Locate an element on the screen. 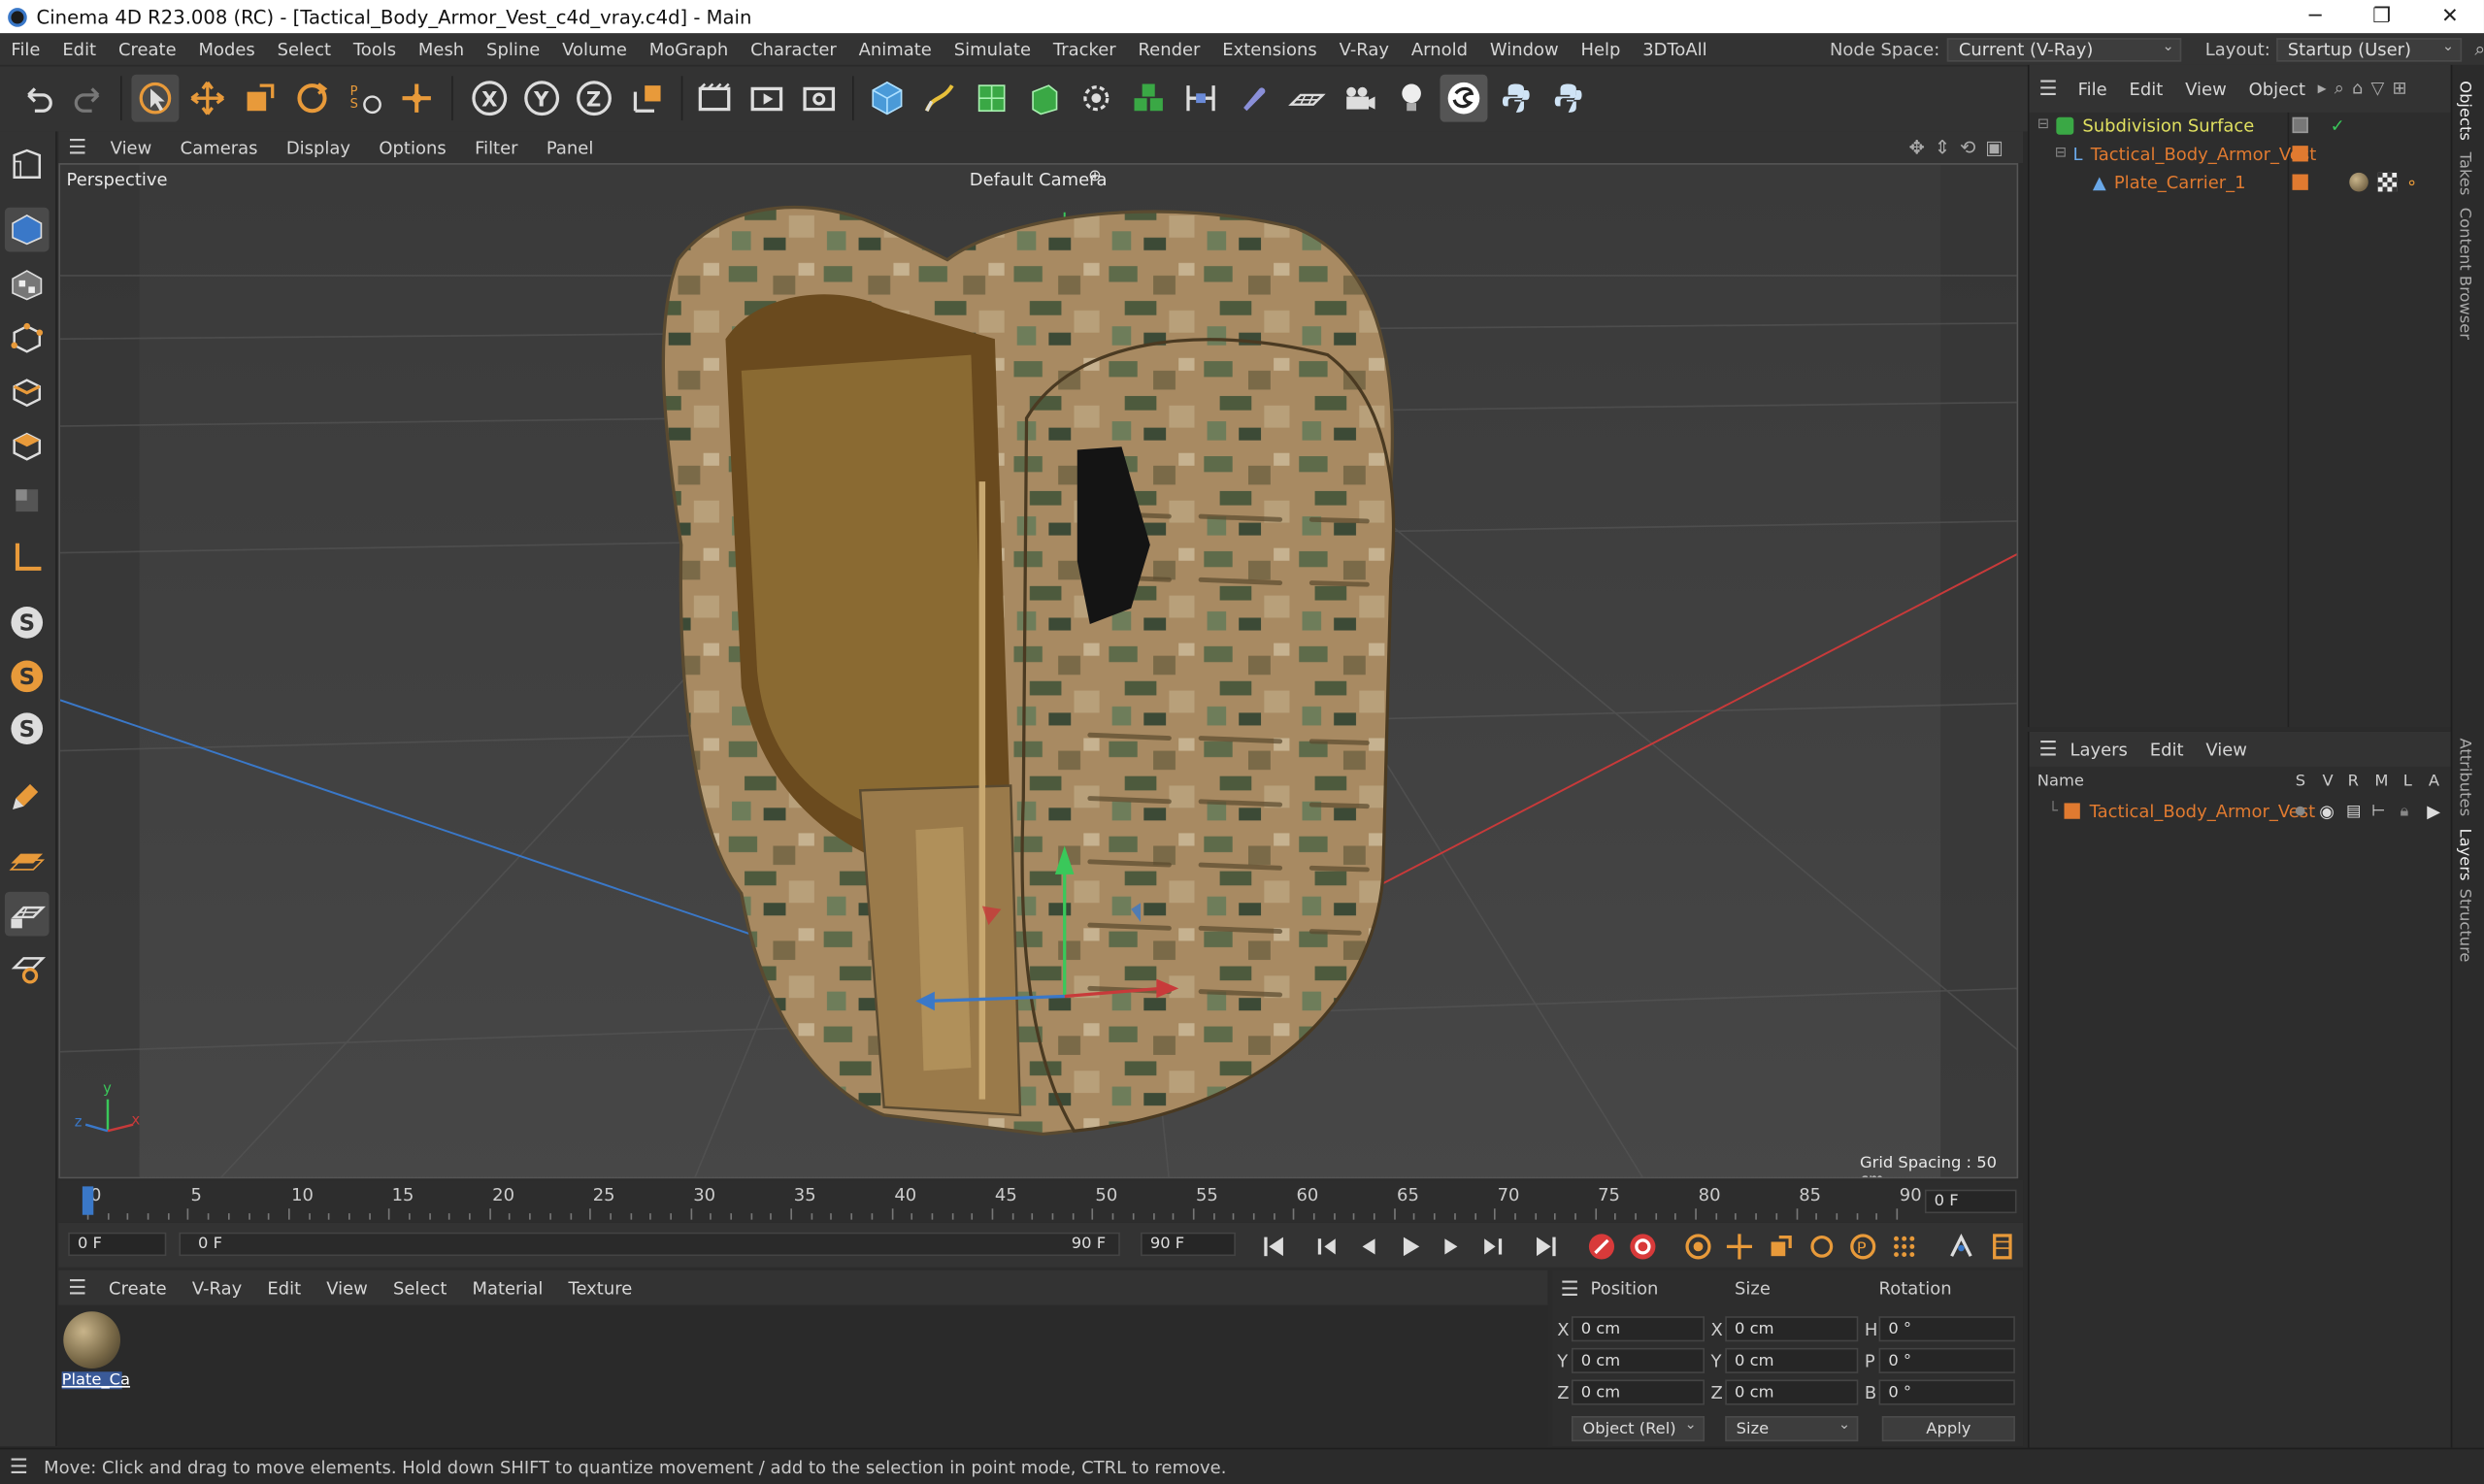  menu-arnold: Arnold is located at coordinates (1439, 49).